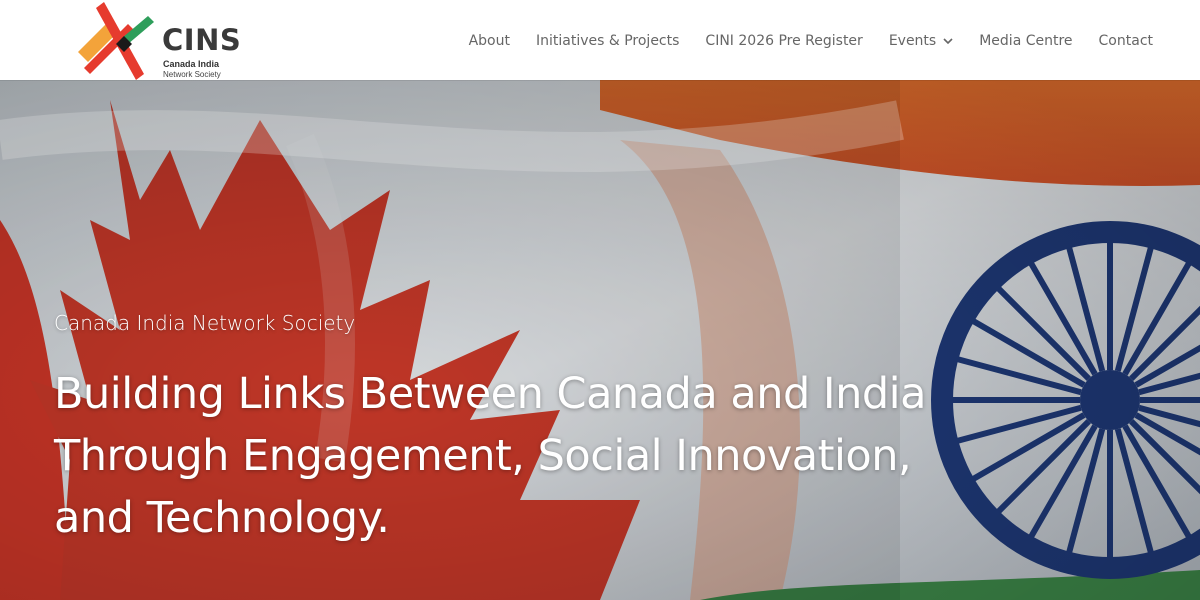 This screenshot has height=600, width=1200. I want to click on logo-wordmark: CINS, so click(202, 40).